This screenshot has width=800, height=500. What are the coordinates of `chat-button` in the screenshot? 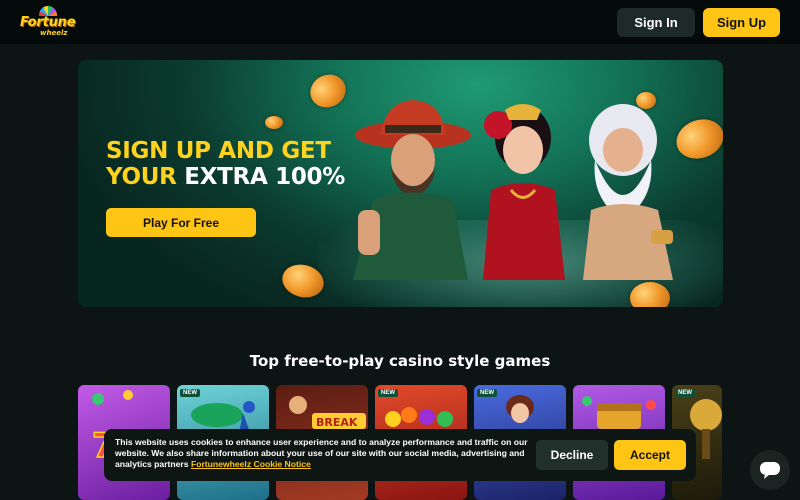 It's located at (770, 470).